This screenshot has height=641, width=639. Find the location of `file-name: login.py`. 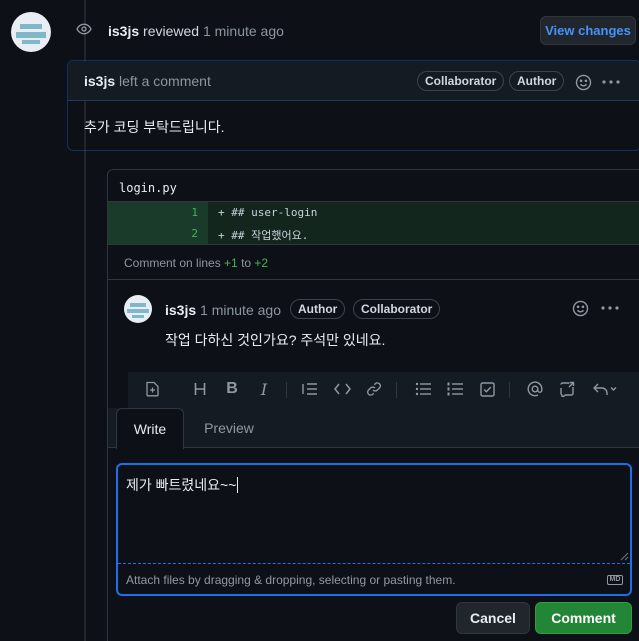

file-name: login.py is located at coordinates (148, 188).